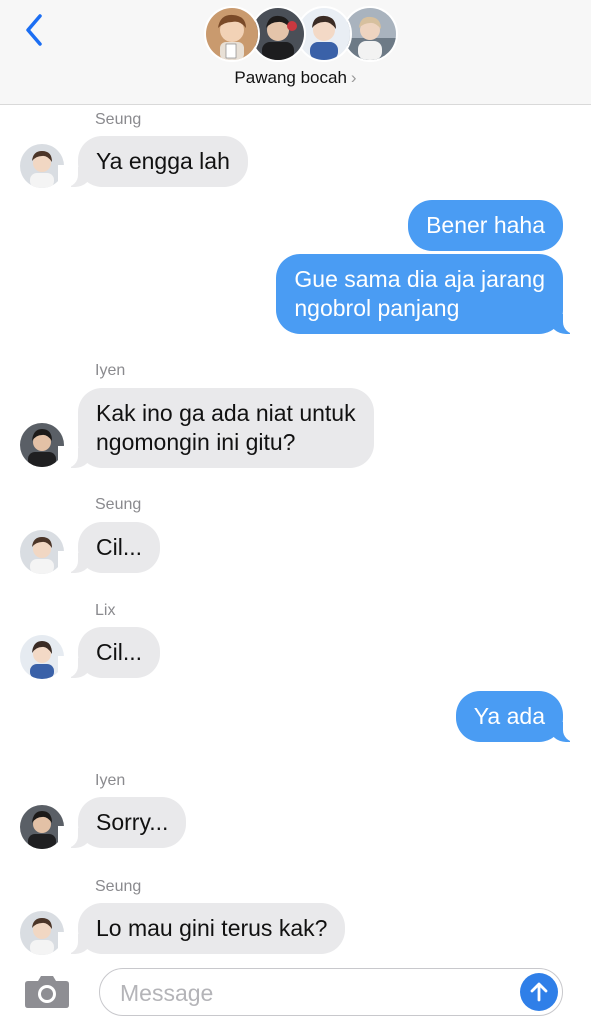 This screenshot has width=591, height=1024. Describe the element at coordinates (232, 34) in the screenshot. I see `group-member-avatar` at that location.